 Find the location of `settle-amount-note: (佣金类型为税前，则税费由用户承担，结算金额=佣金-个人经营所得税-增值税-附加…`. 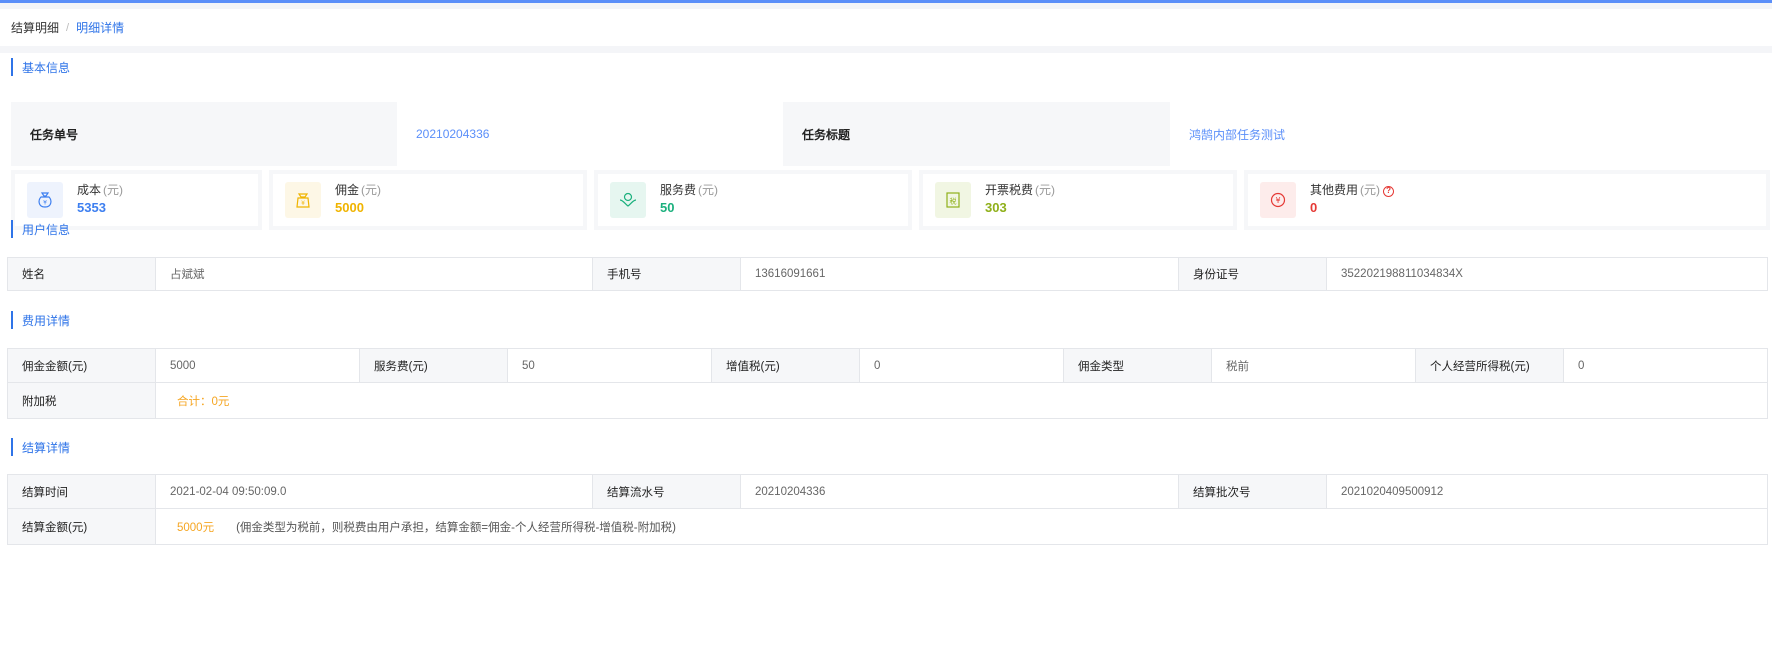

settle-amount-note: (佣金类型为税前，则税费由用户承担，结算金额=佣金-个人经营所得税-增值税-附加… is located at coordinates (456, 527).